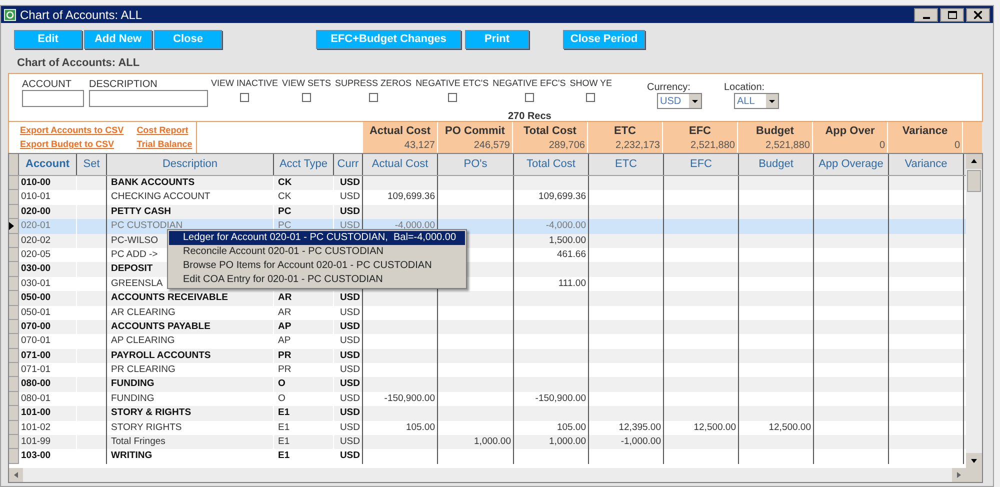 This screenshot has height=487, width=1000. What do you see at coordinates (151, 412) in the screenshot?
I see `table-cell: STORY & RIGHTS` at bounding box center [151, 412].